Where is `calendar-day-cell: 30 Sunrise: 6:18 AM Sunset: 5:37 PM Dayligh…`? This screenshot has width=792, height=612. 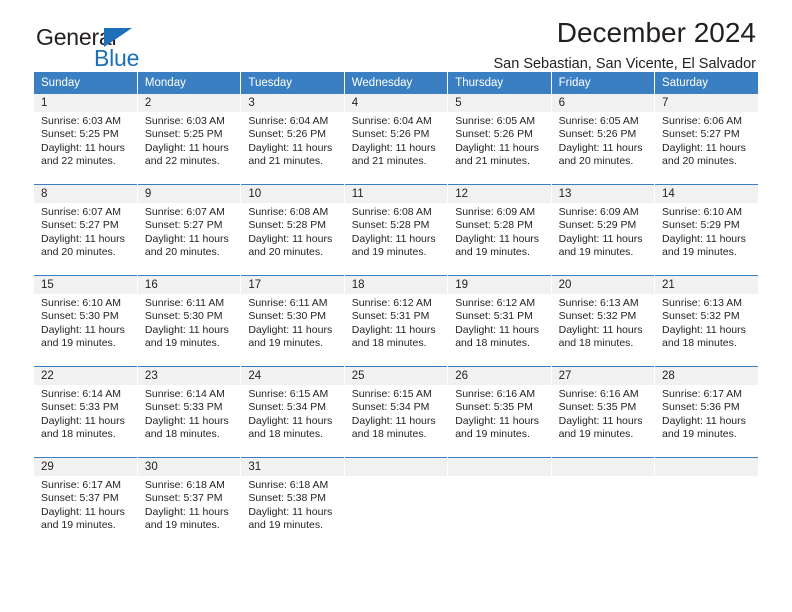
calendar-day-cell: 30 Sunrise: 6:18 AM Sunset: 5:37 PM Dayligh… is located at coordinates (189, 502).